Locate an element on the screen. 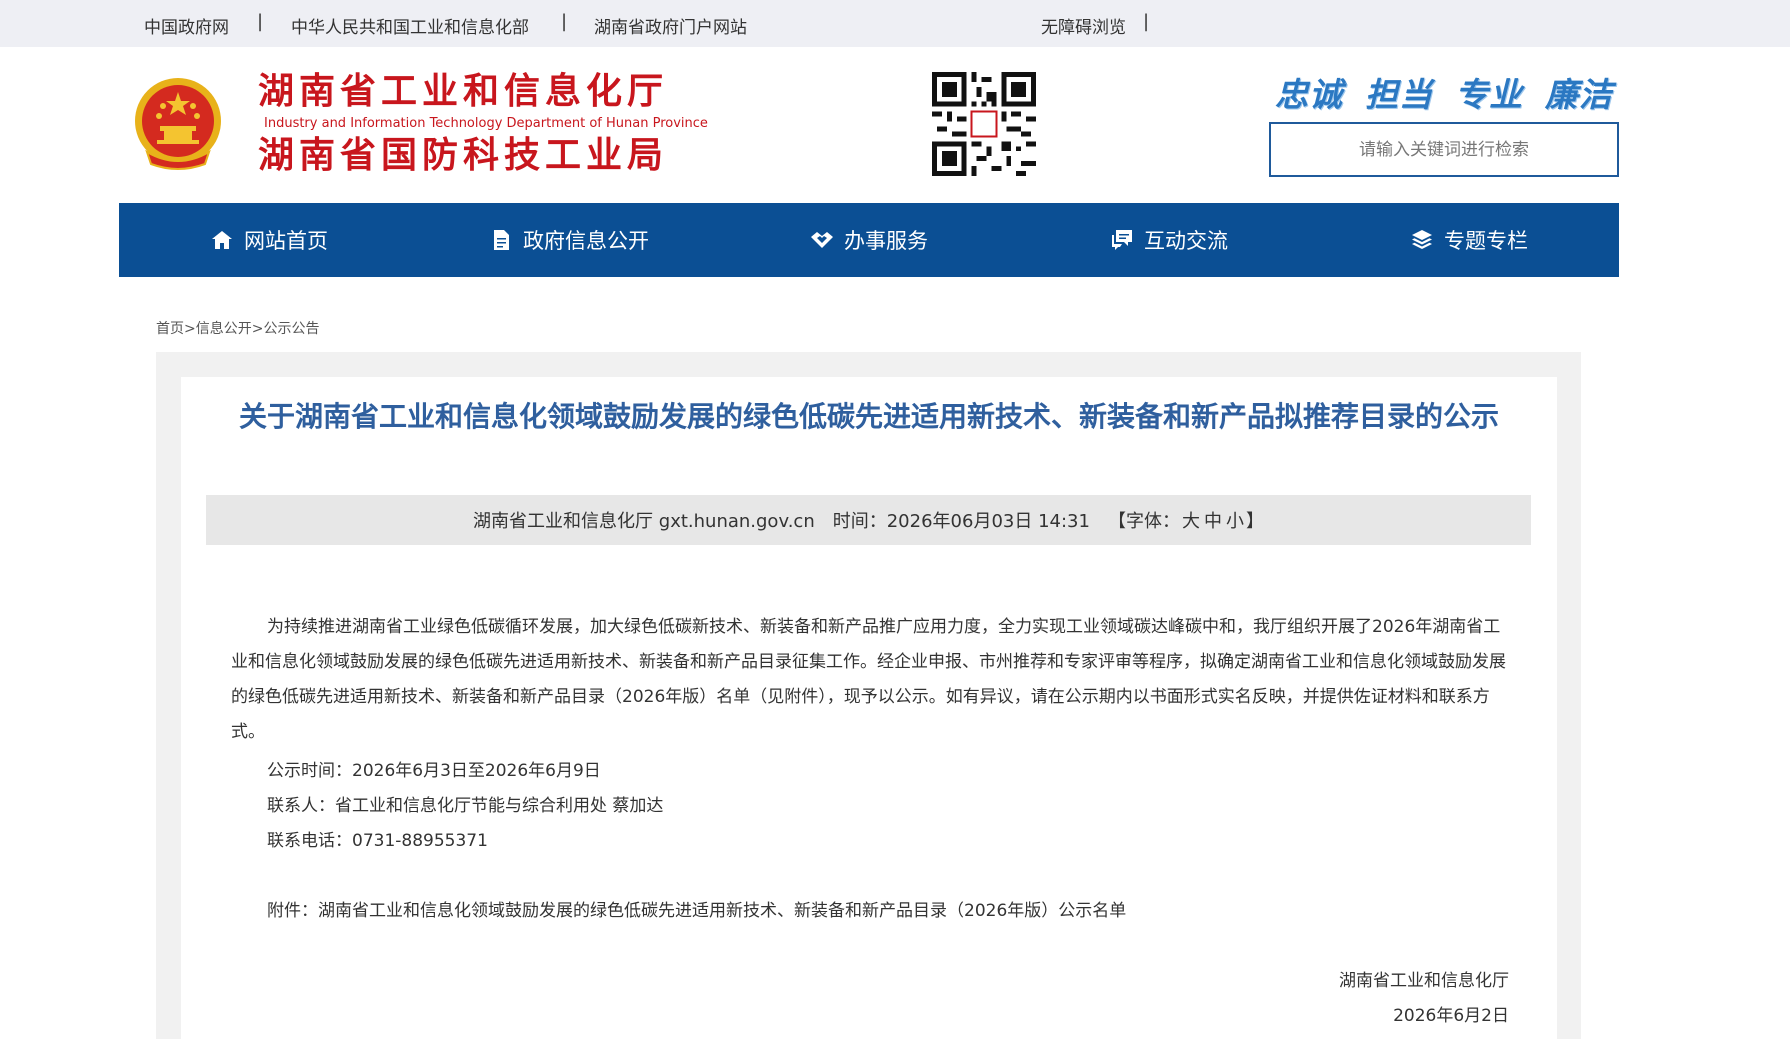  slogan-item: 担当 is located at coordinates (1399, 94).